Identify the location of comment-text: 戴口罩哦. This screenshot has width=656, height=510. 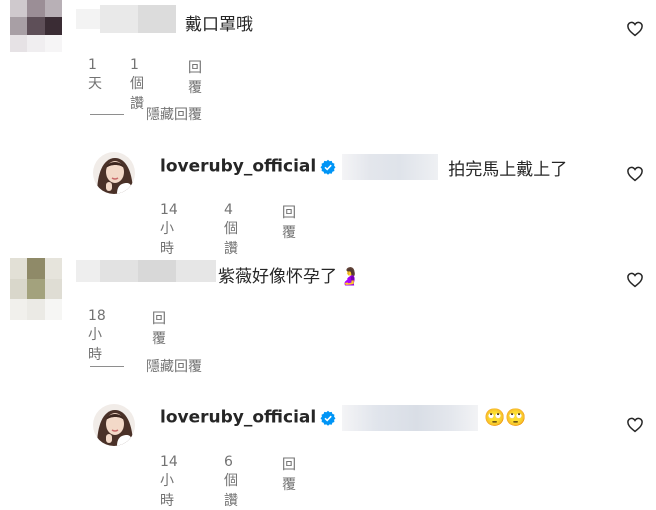
(219, 25).